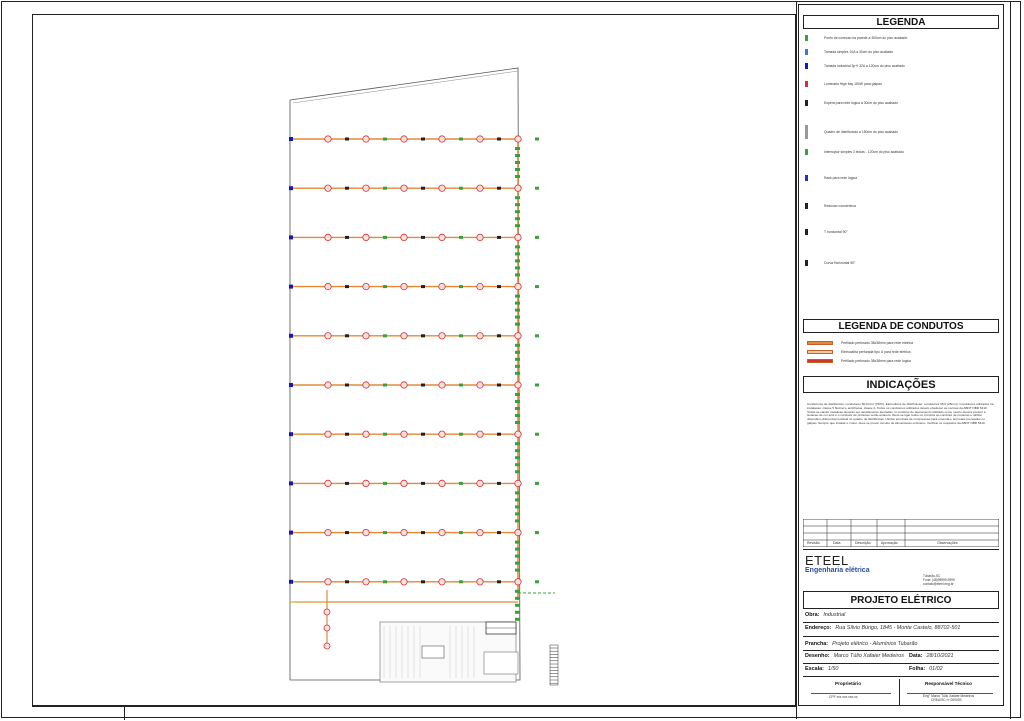  What do you see at coordinates (836, 232) in the screenshot?
I see `legend-item-label: T horizontal 90°` at bounding box center [836, 232].